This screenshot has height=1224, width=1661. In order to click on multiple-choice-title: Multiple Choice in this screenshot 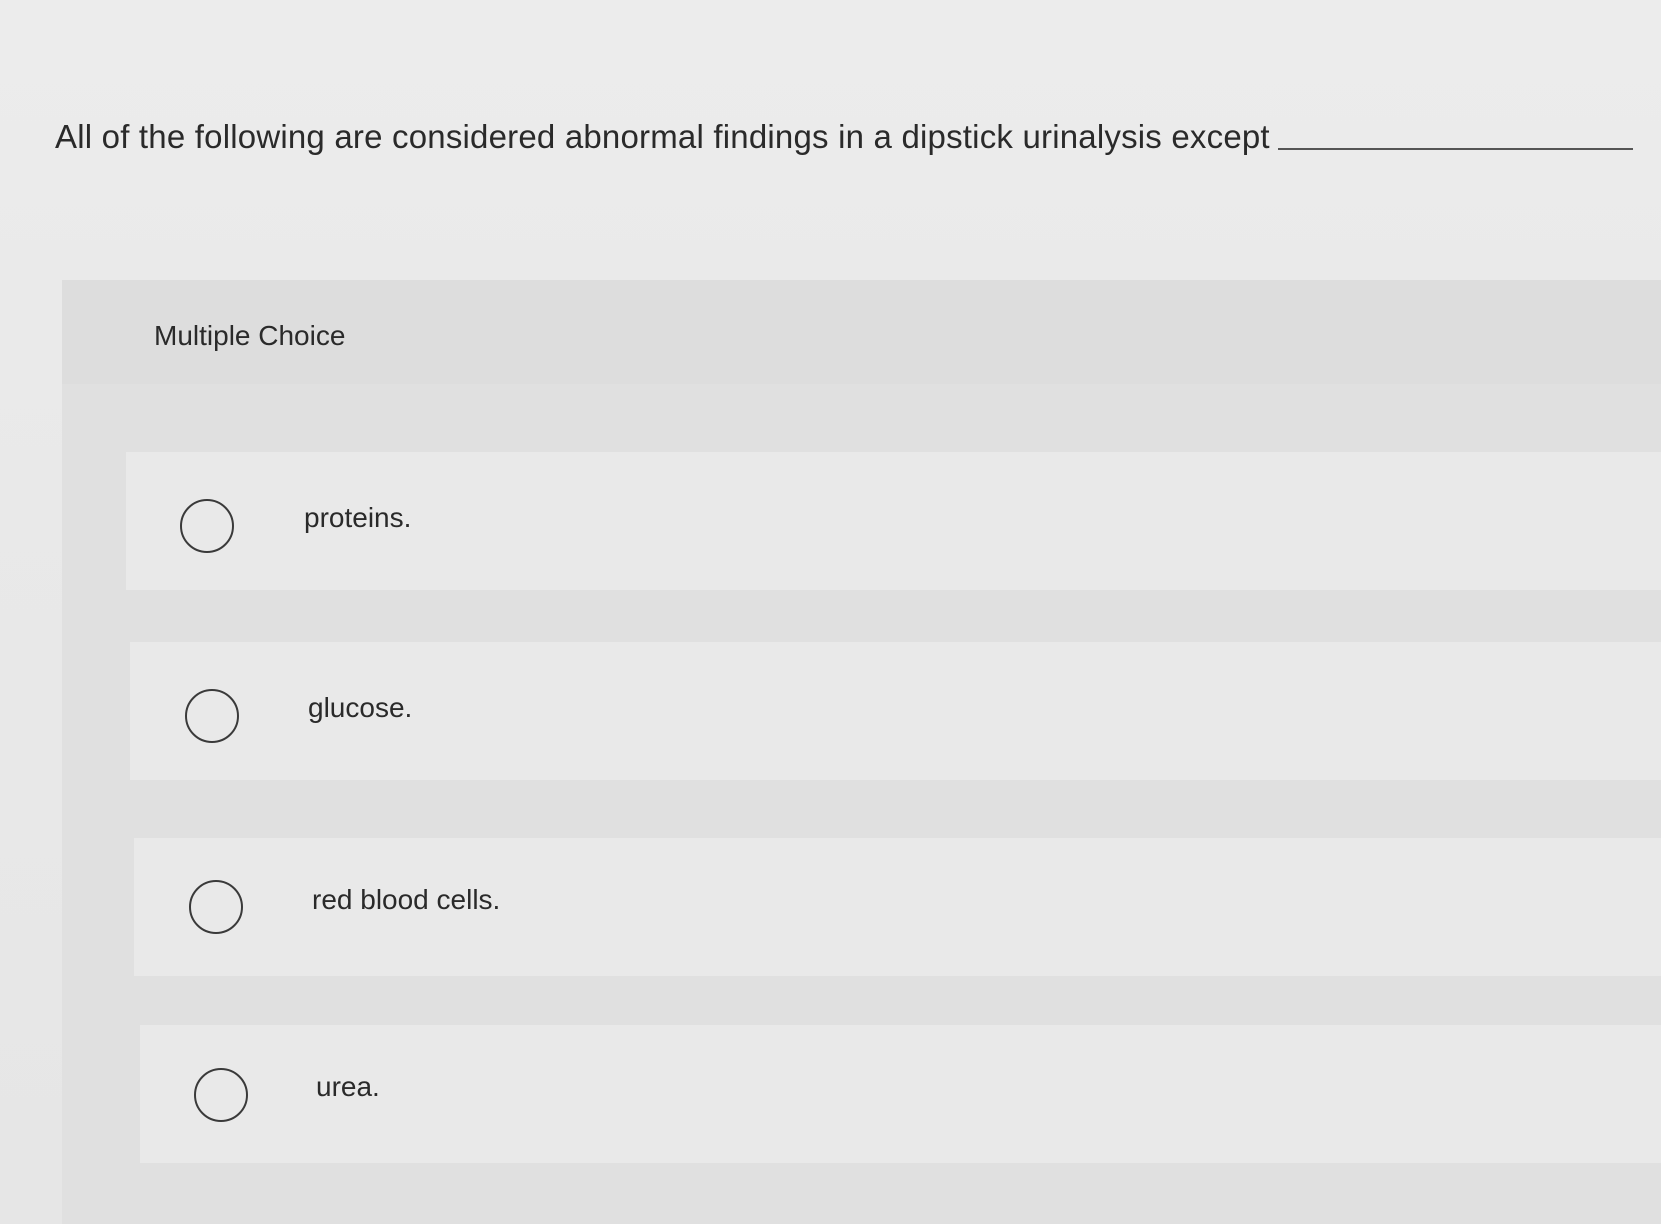, I will do `click(250, 335)`.